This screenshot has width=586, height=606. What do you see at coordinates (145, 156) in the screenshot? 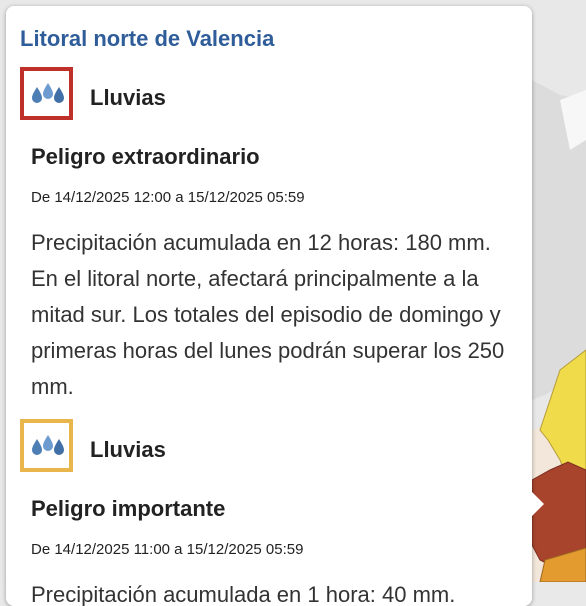
I see `warning-level: Peligro extraordinario` at bounding box center [145, 156].